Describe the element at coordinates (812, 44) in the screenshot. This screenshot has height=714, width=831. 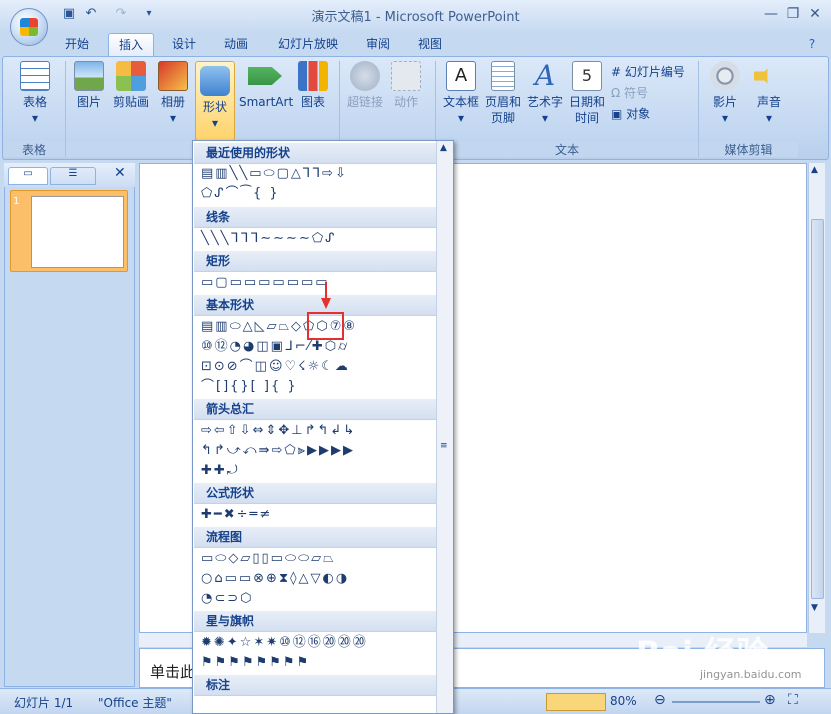
I see `help-icon: ?` at that location.